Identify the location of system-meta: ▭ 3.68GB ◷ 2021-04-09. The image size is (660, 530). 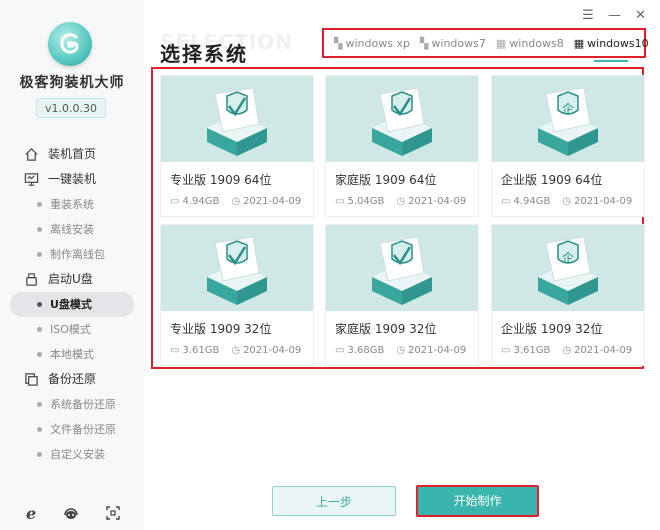
(400, 350).